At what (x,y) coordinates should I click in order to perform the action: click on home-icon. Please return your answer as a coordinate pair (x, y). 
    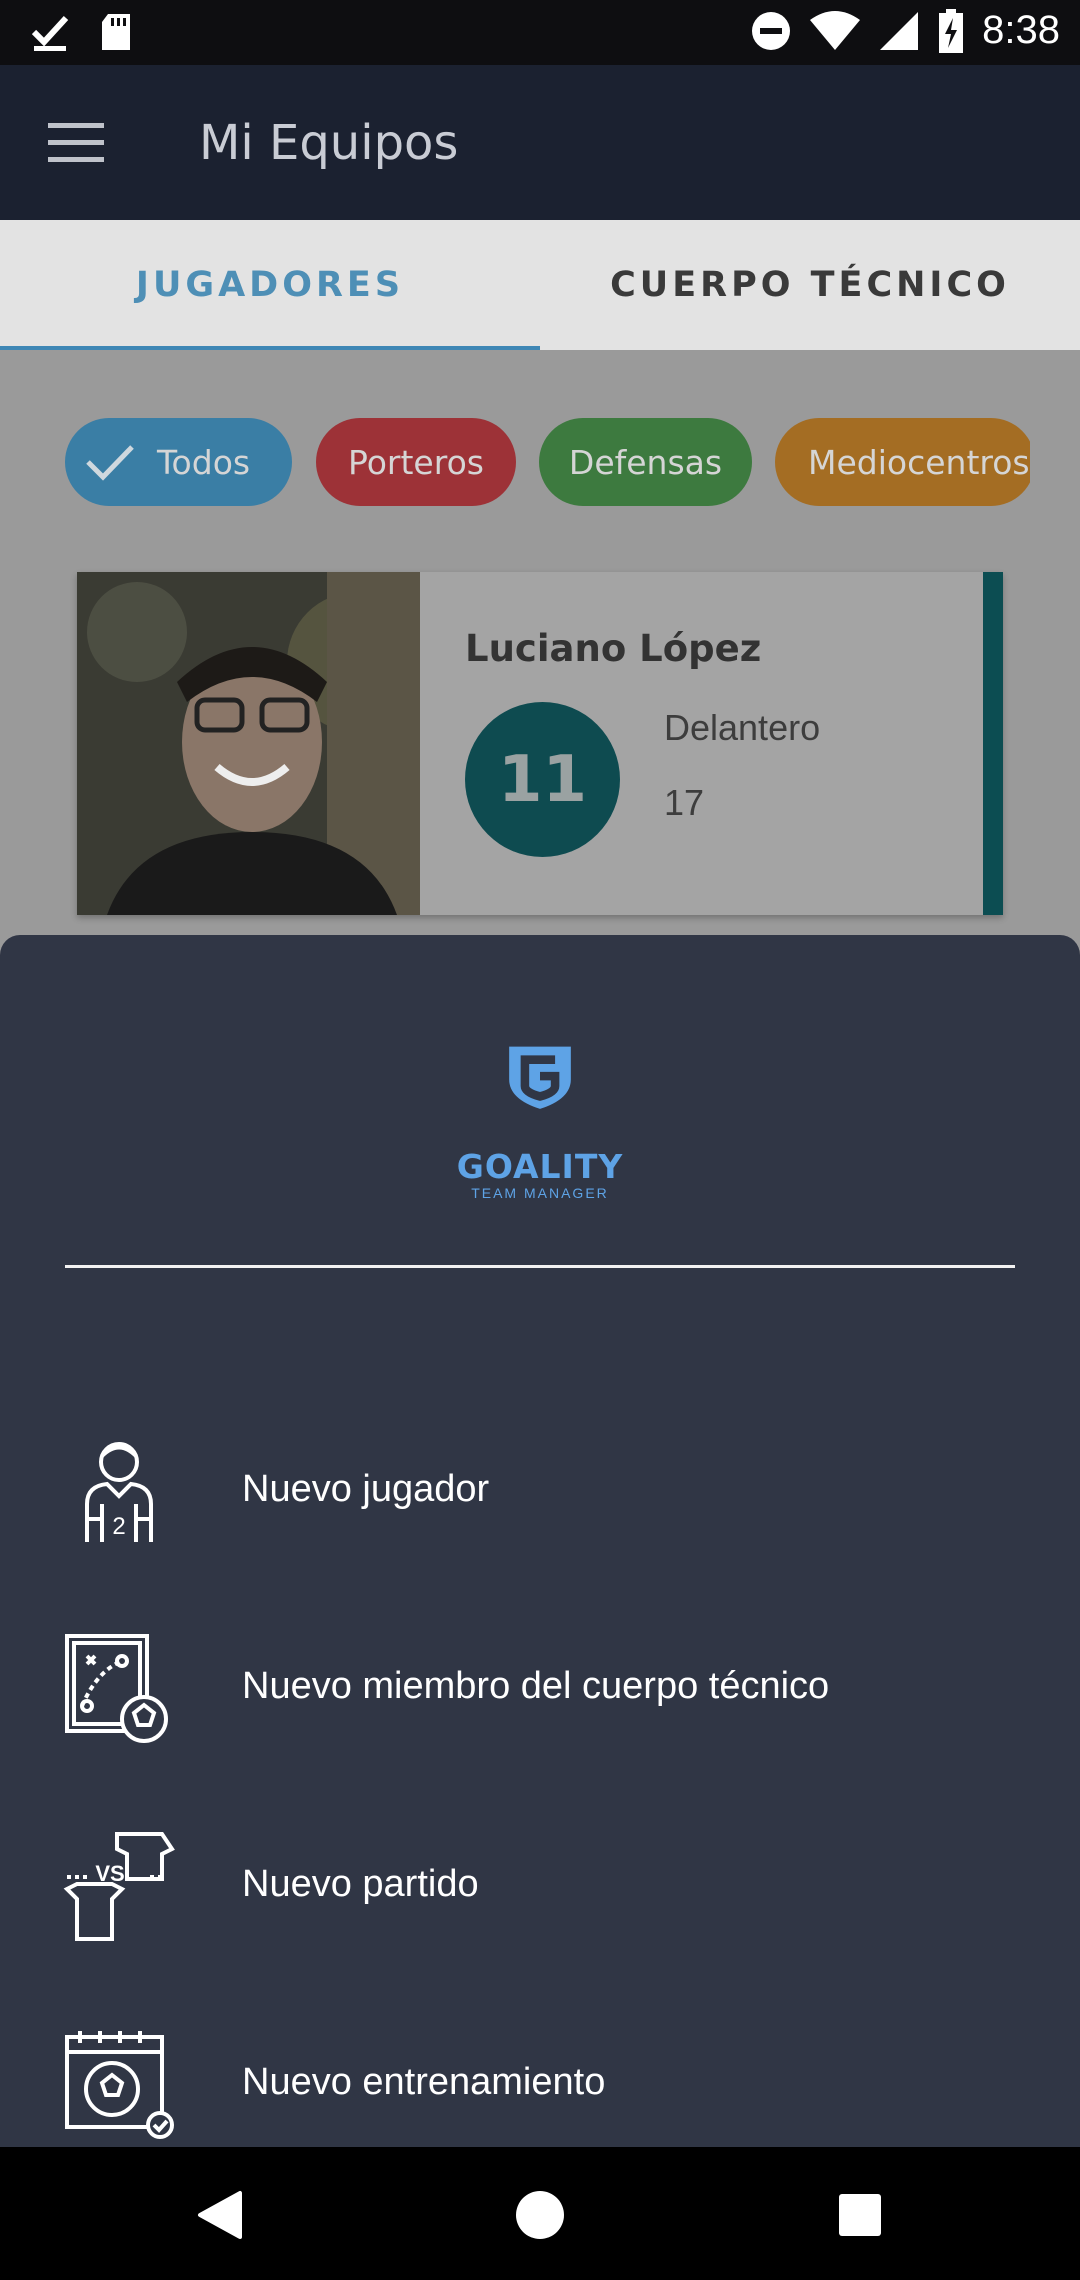
    Looking at the image, I should click on (540, 2215).